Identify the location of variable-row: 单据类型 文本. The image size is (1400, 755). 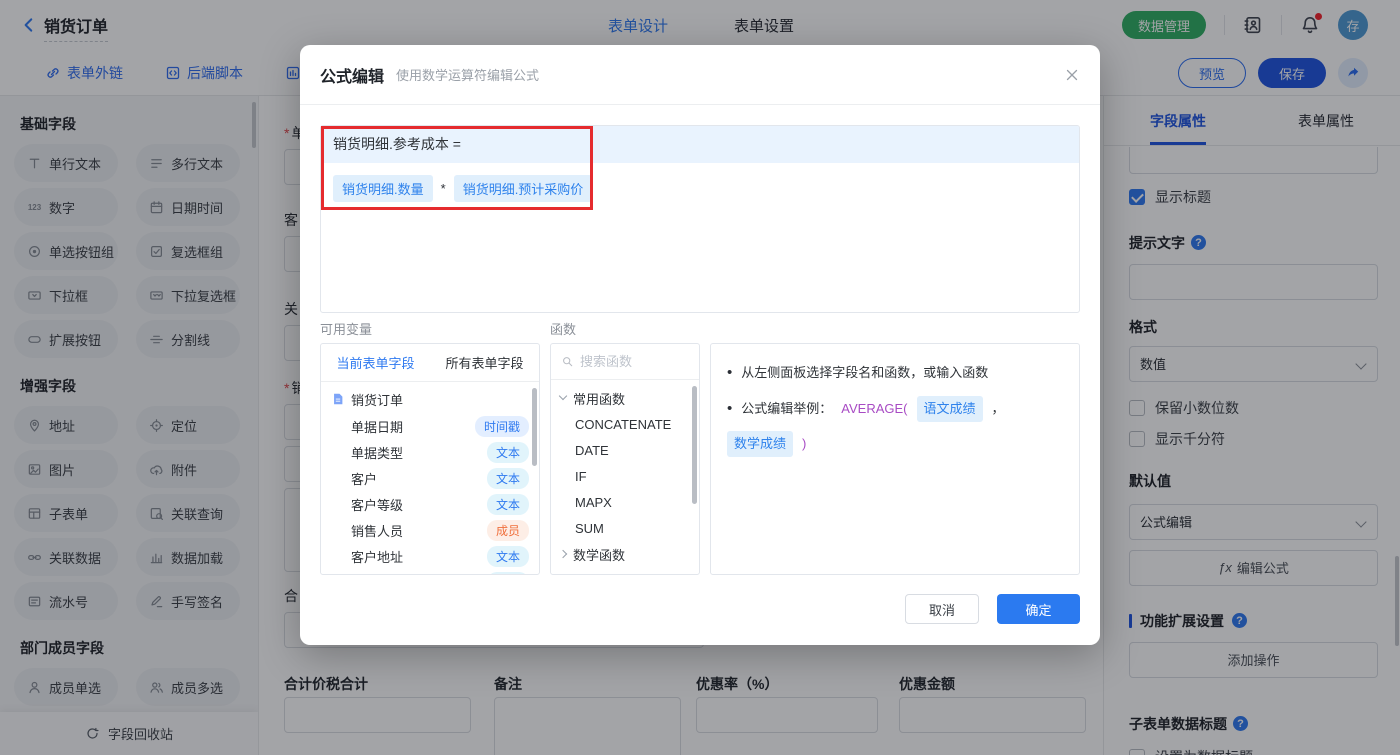
(430, 452).